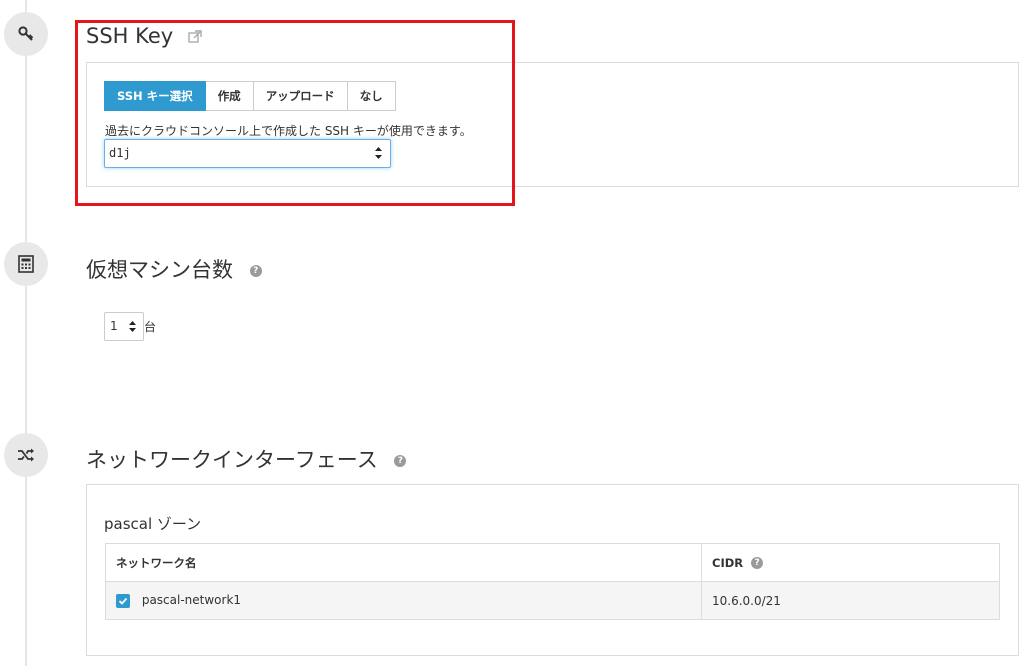  I want to click on calculator-icon, so click(26, 264).